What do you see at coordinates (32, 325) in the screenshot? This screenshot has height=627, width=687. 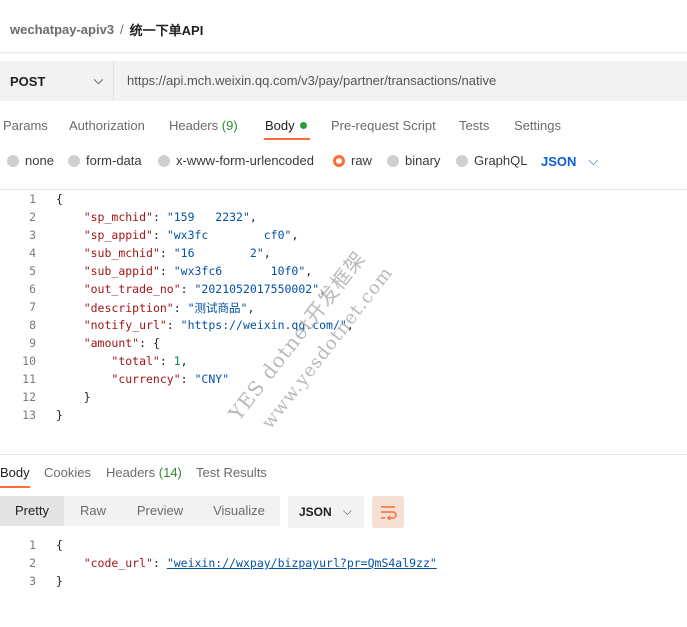 I see `line-number: 8` at bounding box center [32, 325].